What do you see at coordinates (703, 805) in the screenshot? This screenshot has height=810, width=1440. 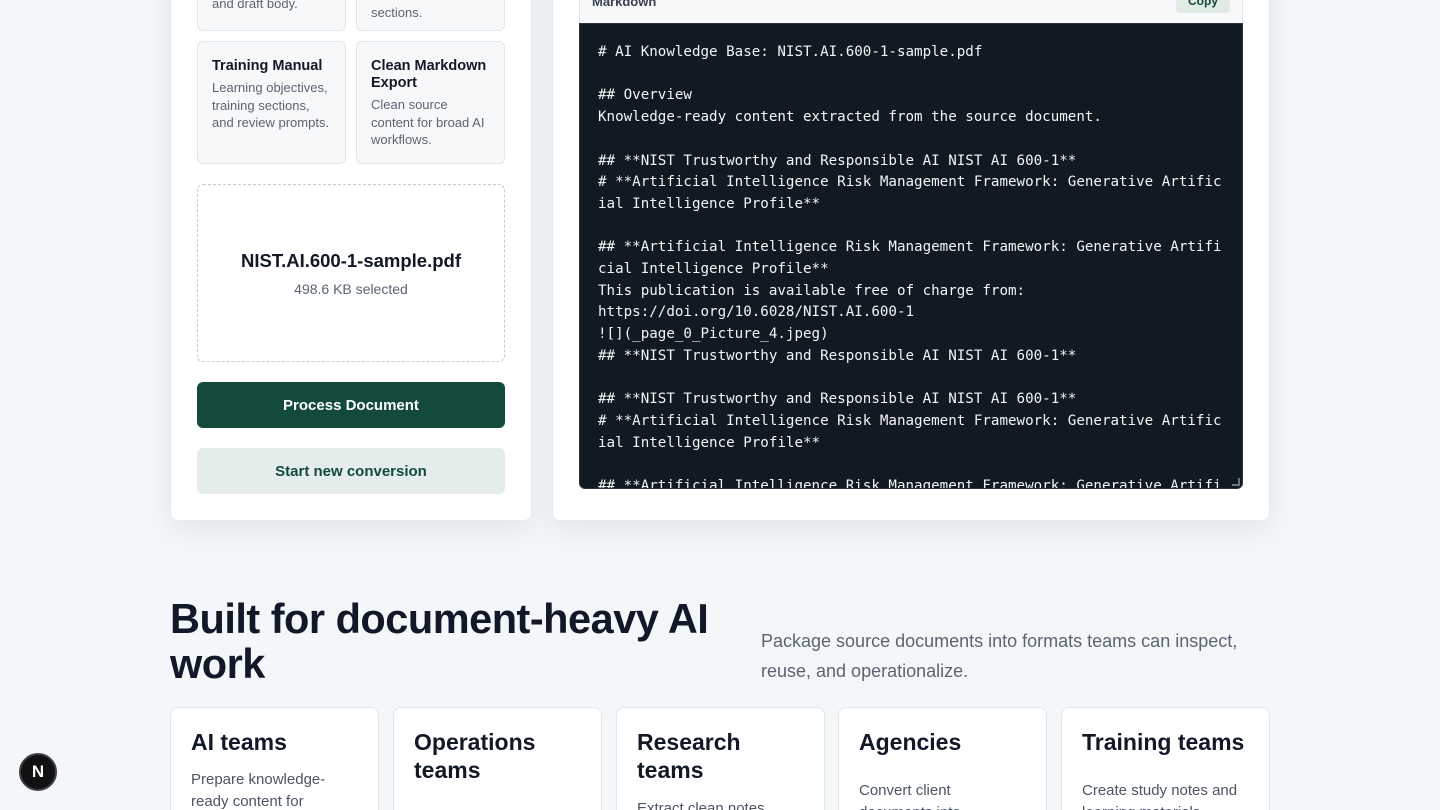 I see `team-card-desc: Extract clean notes,` at bounding box center [703, 805].